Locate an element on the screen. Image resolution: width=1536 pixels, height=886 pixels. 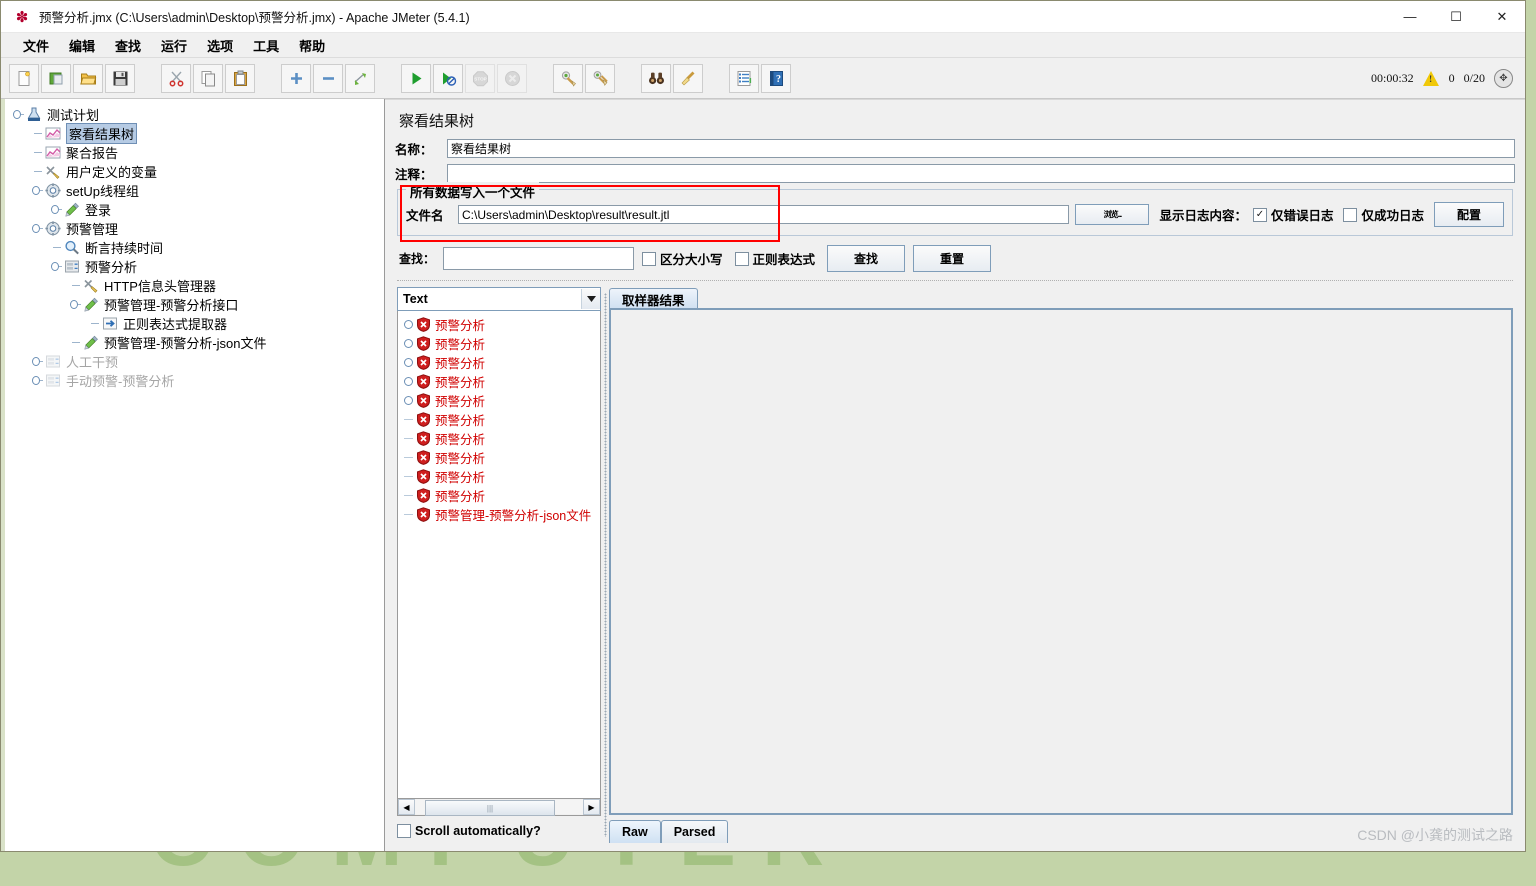
scroll-right-button: ▶ is located at coordinates (591, 807).